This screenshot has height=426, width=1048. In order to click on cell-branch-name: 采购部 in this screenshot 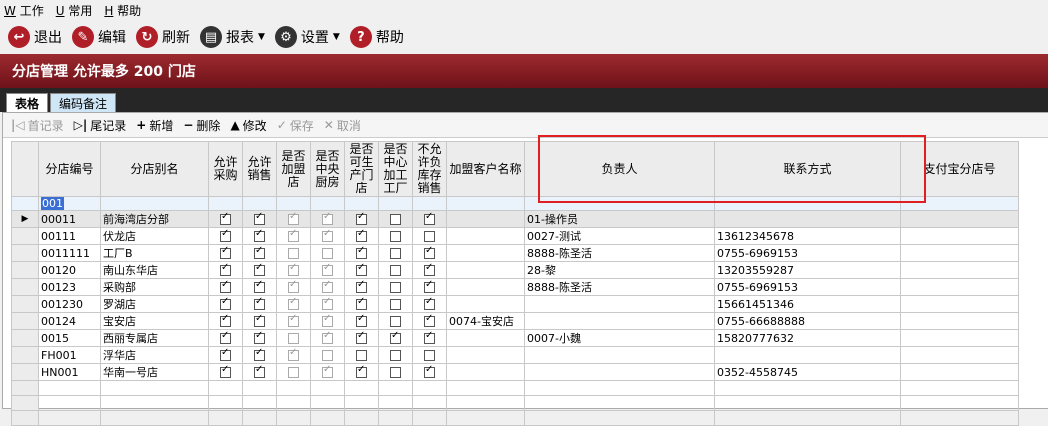, I will do `click(154, 287)`.